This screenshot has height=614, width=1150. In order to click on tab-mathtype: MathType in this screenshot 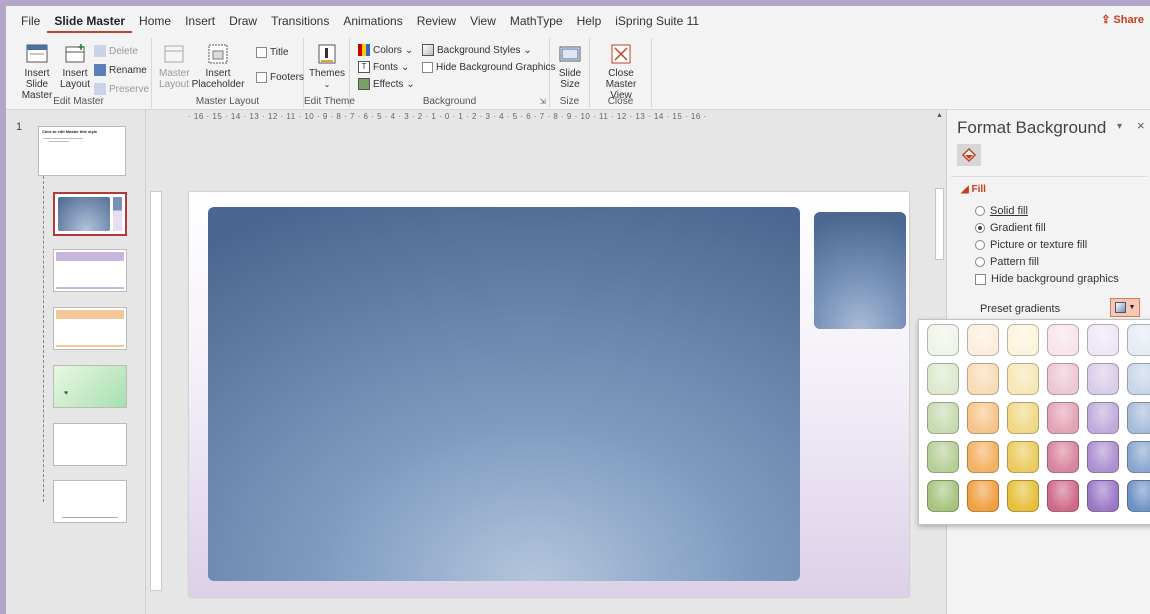, I will do `click(536, 21)`.